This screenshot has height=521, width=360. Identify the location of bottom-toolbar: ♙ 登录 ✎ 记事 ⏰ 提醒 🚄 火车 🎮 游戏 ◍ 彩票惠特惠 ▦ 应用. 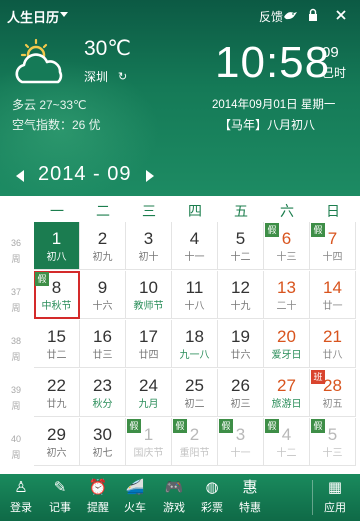
(180, 497).